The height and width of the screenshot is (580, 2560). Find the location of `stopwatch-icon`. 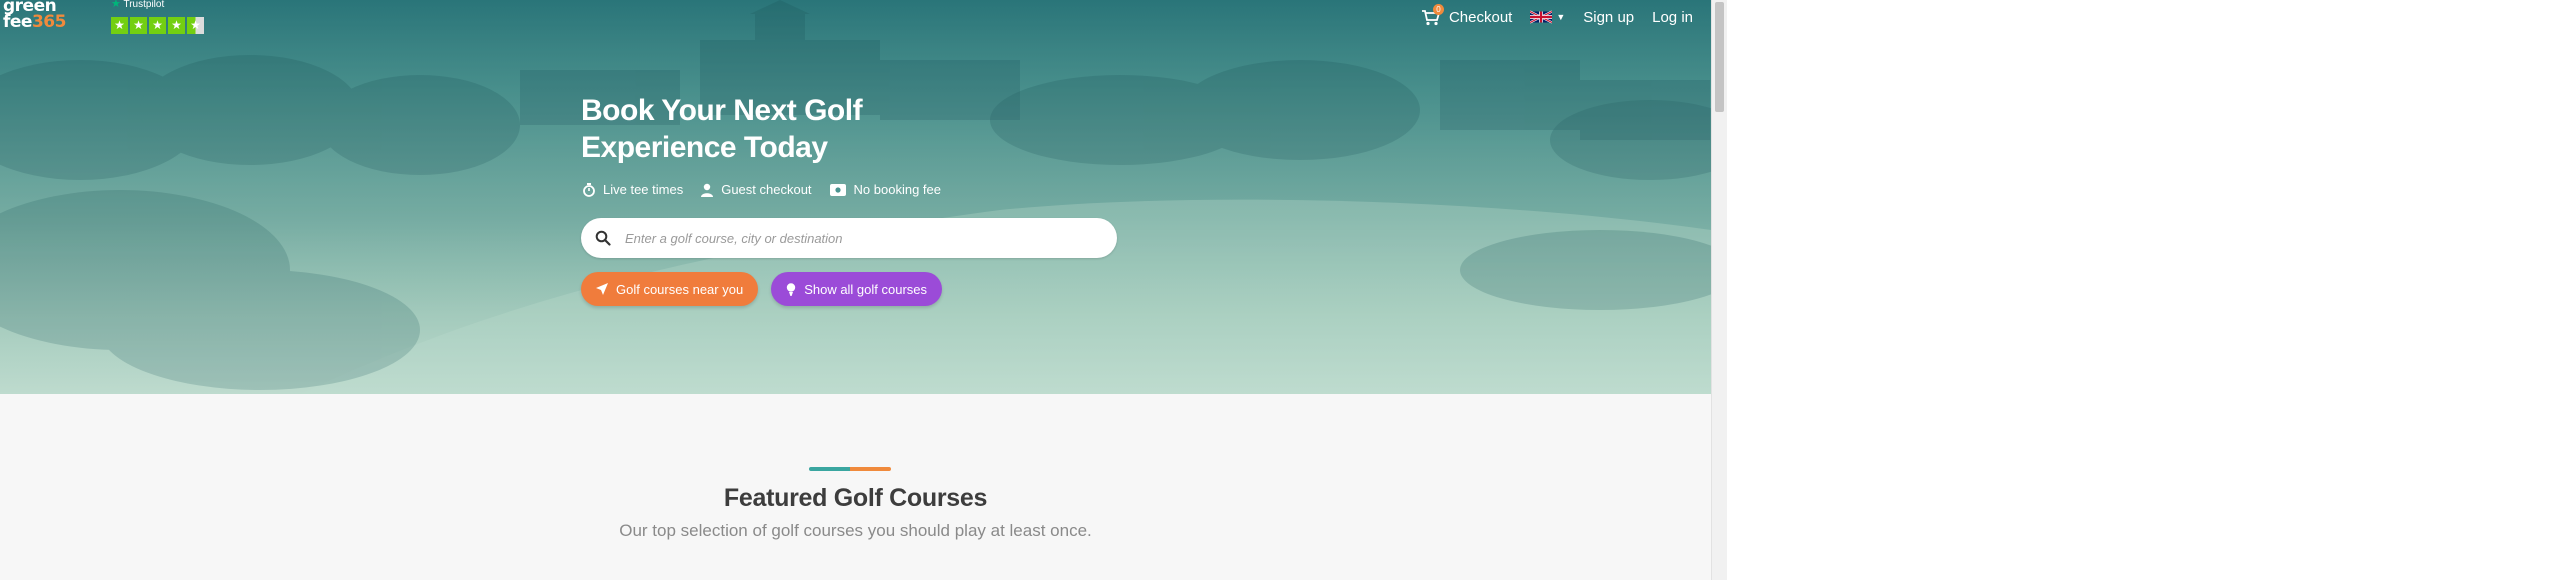

stopwatch-icon is located at coordinates (589, 189).